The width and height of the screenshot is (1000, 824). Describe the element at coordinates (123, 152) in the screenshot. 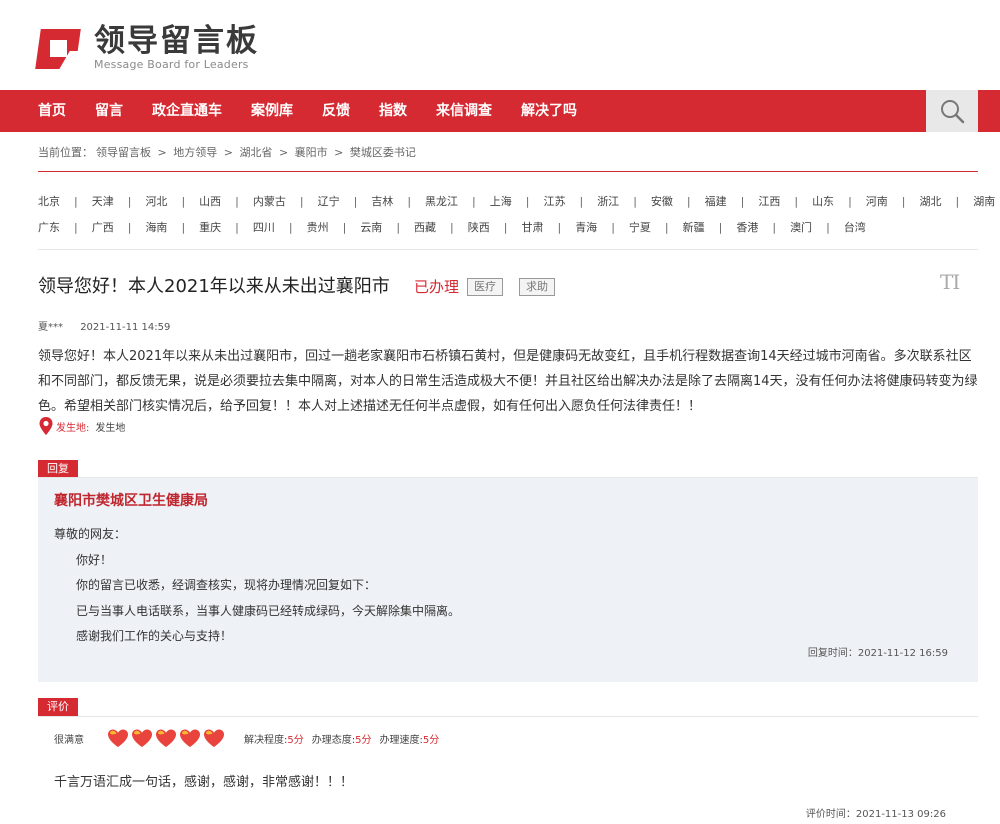

I see `breadcrumb-item: 领导留言板` at that location.